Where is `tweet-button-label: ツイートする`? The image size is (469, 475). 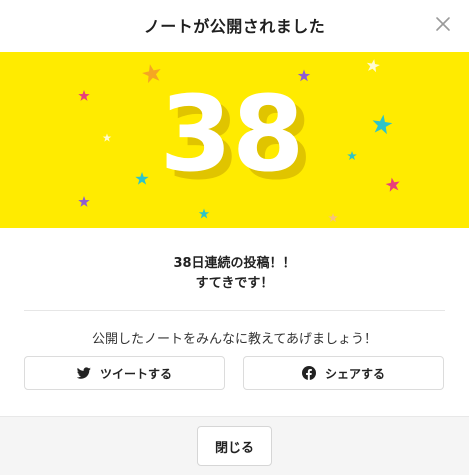 tweet-button-label: ツイートする is located at coordinates (135, 373).